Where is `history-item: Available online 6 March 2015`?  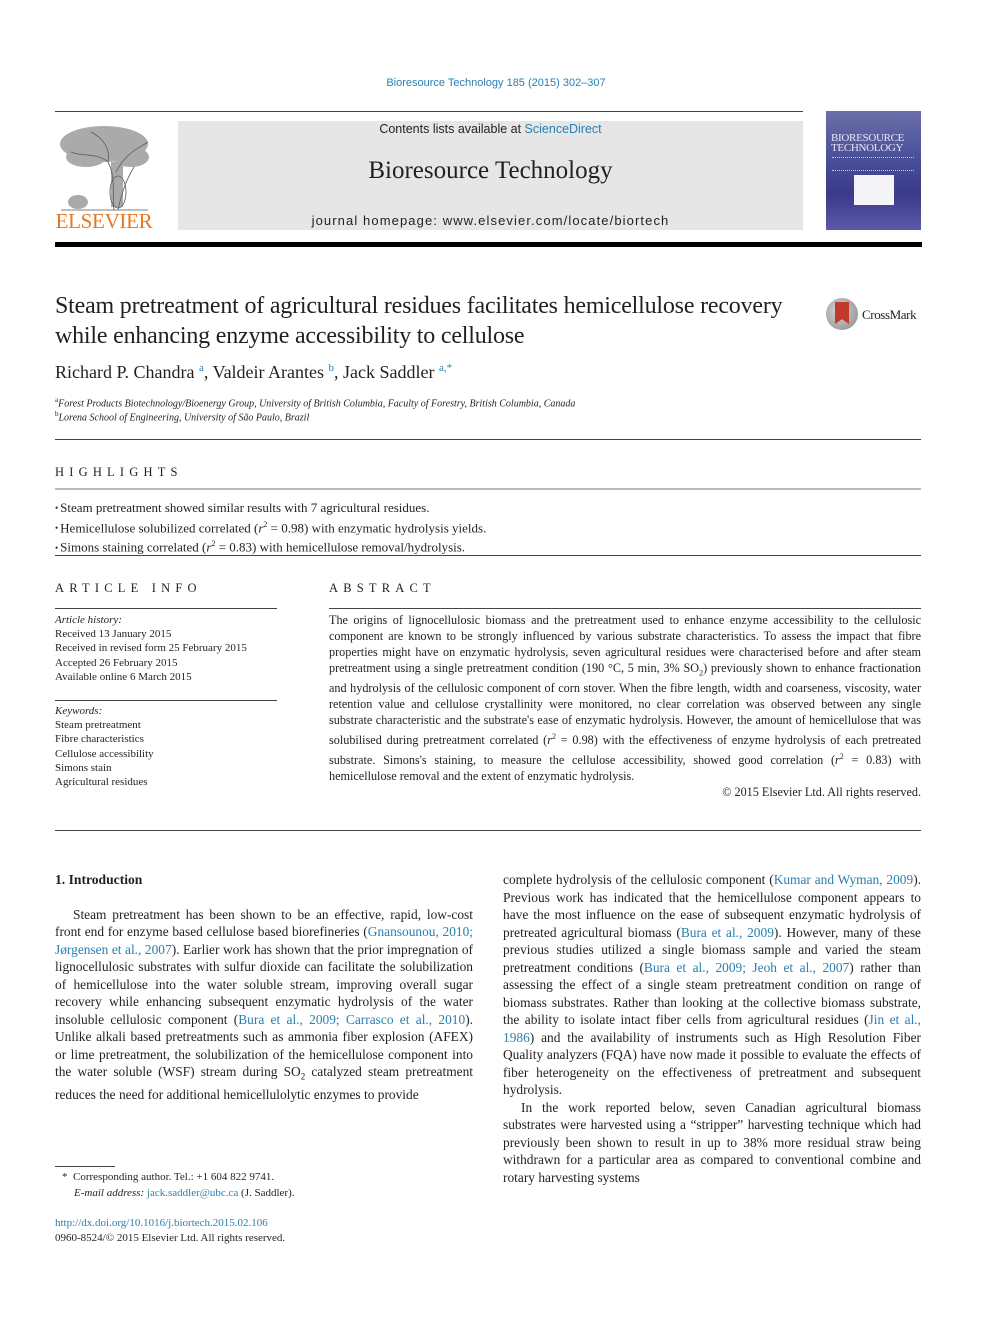
history-item: Available online 6 March 2015 is located at coordinates (123, 676).